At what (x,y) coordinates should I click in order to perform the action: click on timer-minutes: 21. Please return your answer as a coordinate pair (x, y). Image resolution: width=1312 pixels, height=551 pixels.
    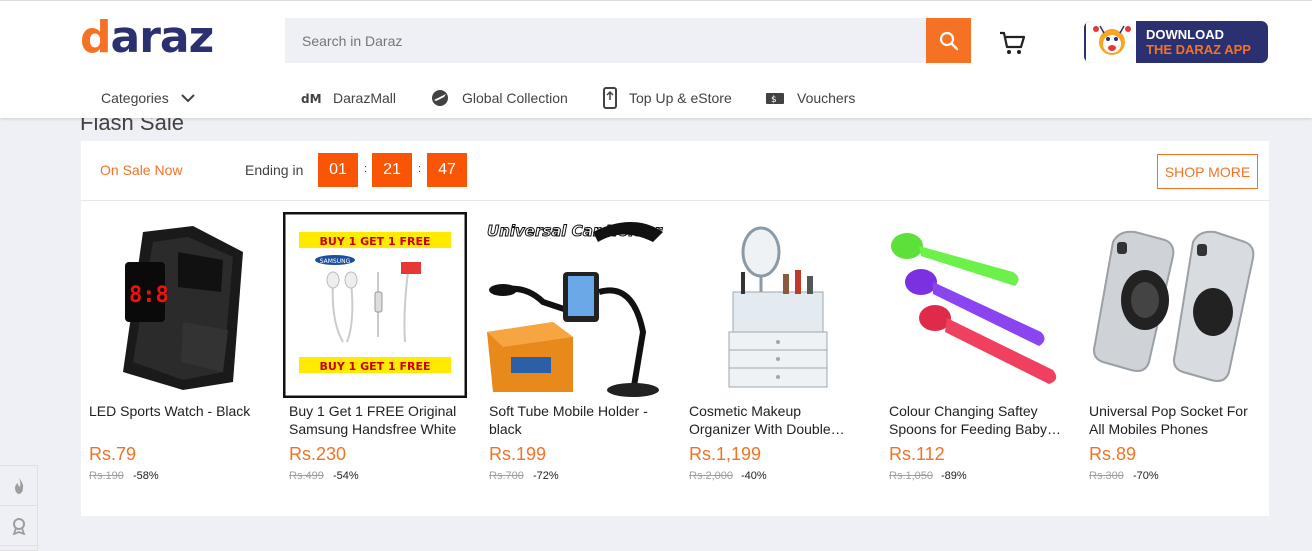
    Looking at the image, I should click on (392, 170).